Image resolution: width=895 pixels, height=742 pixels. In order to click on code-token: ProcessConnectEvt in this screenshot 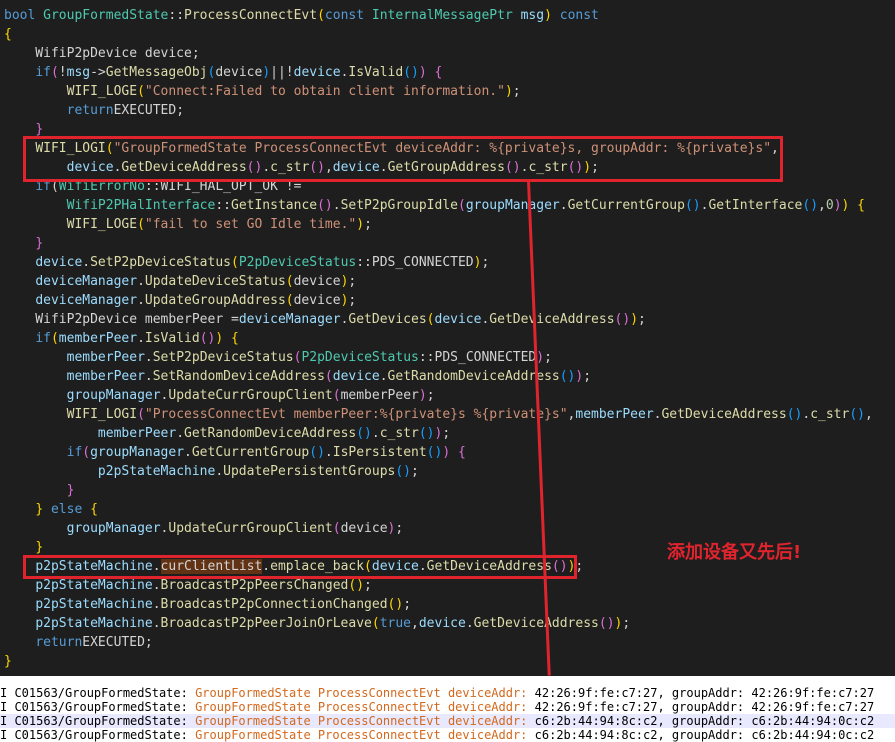, I will do `click(251, 15)`.